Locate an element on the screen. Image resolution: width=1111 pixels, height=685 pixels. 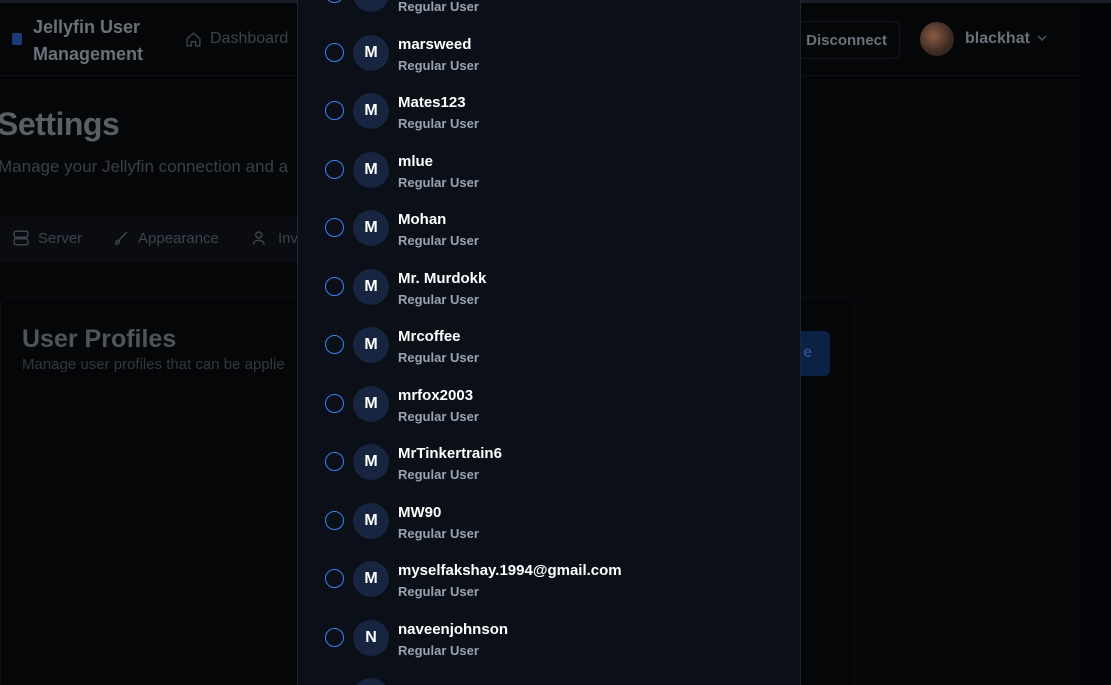
tab-appearance-label: Appearance is located at coordinates (178, 238).